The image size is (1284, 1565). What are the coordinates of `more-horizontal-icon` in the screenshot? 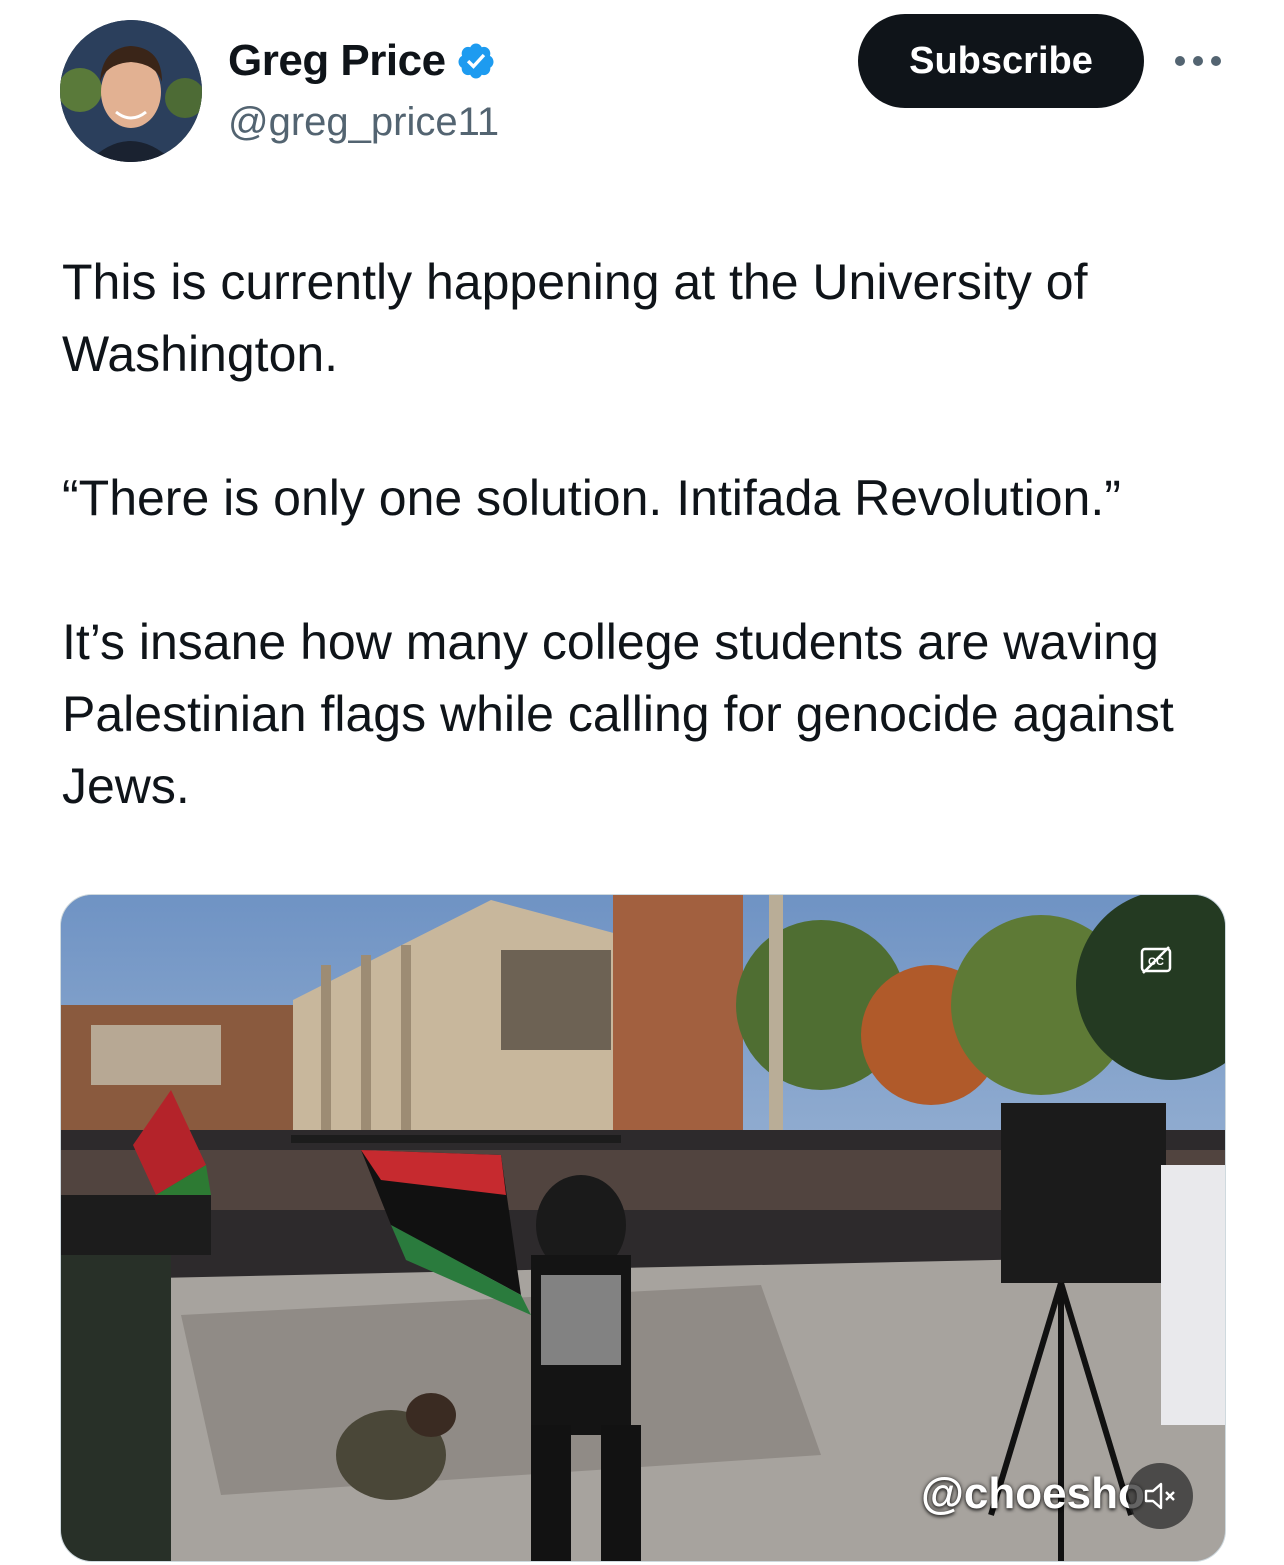 It's located at (1198, 61).